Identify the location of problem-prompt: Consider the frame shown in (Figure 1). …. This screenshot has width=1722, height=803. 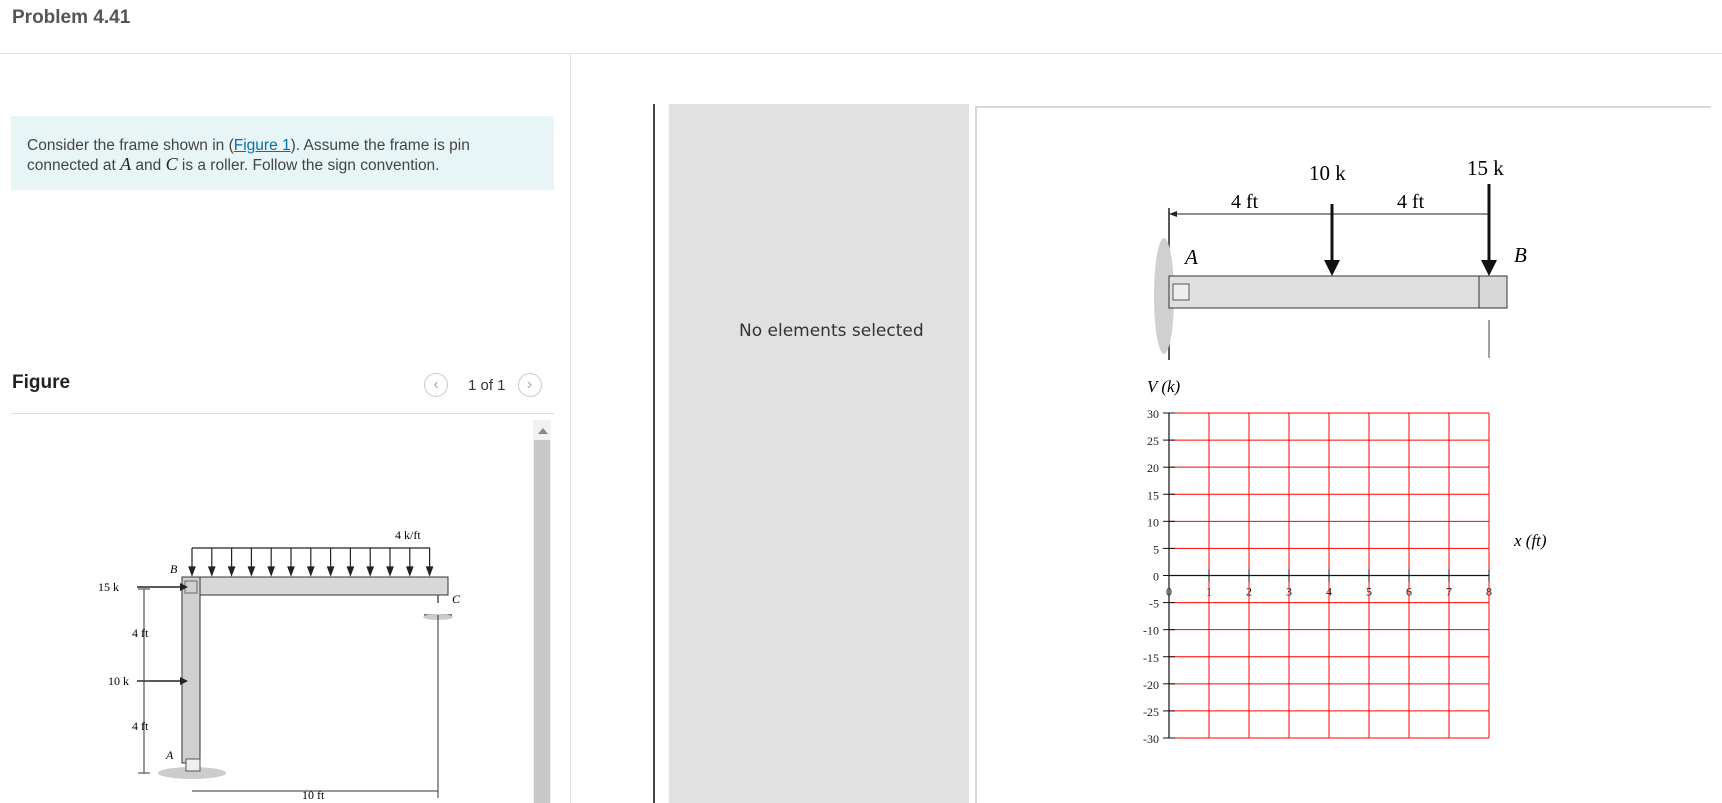
(282, 153).